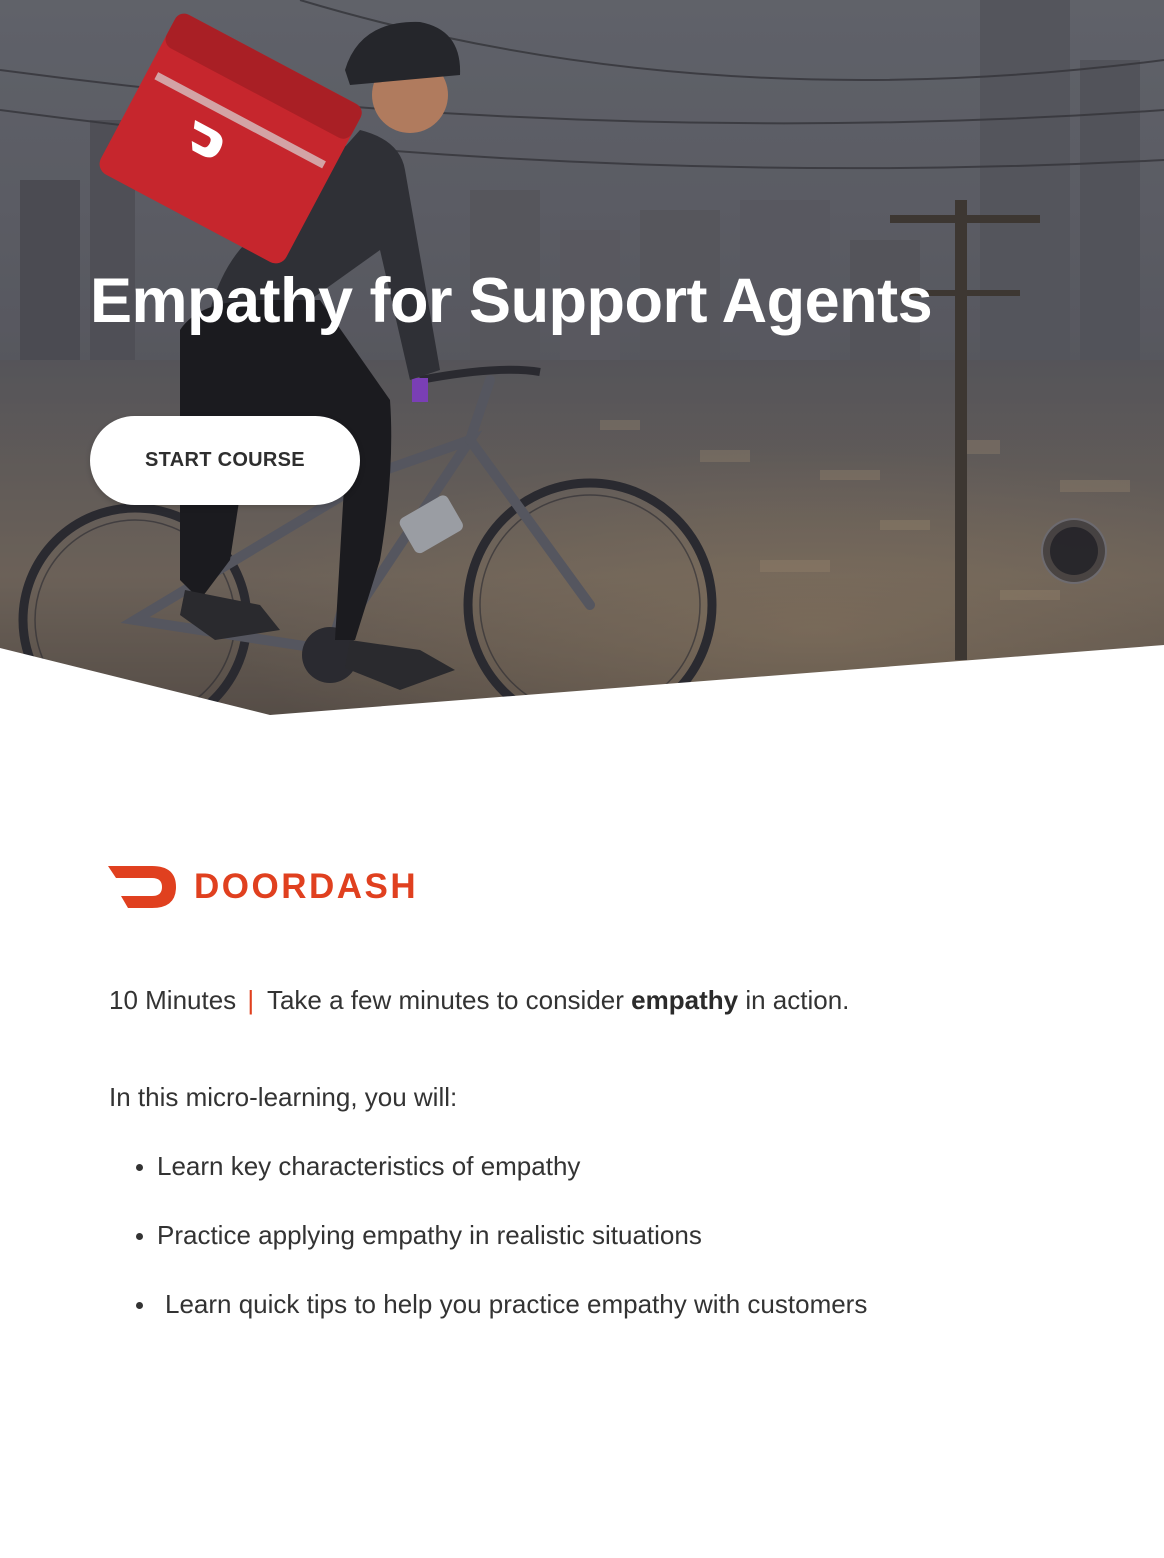 Image resolution: width=1164 pixels, height=1558 pixels. I want to click on meta-description-start: Take a few minutes to consider, so click(445, 1000).